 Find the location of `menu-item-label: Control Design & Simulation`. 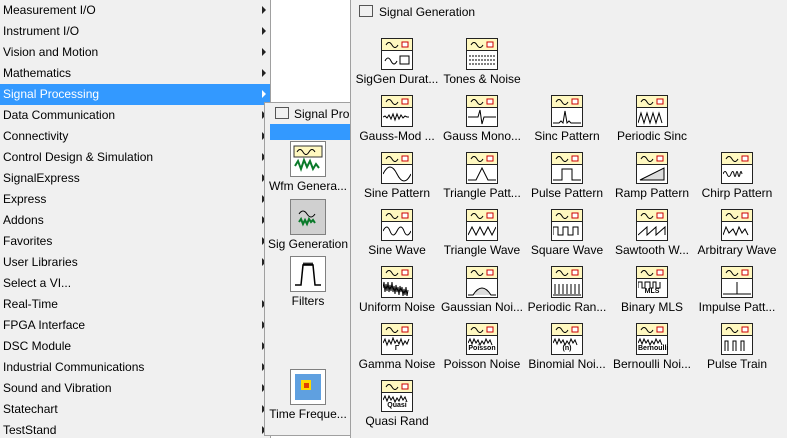

menu-item-label: Control Design & Simulation is located at coordinates (78, 157).